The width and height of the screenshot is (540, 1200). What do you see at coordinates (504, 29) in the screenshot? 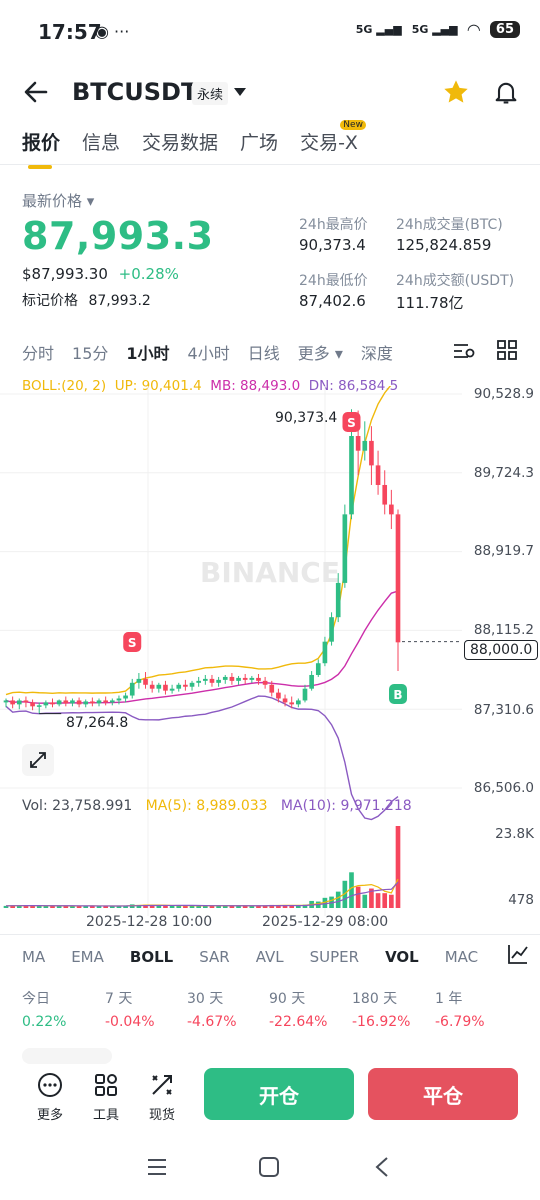
I see `battery-indicator: 65` at bounding box center [504, 29].